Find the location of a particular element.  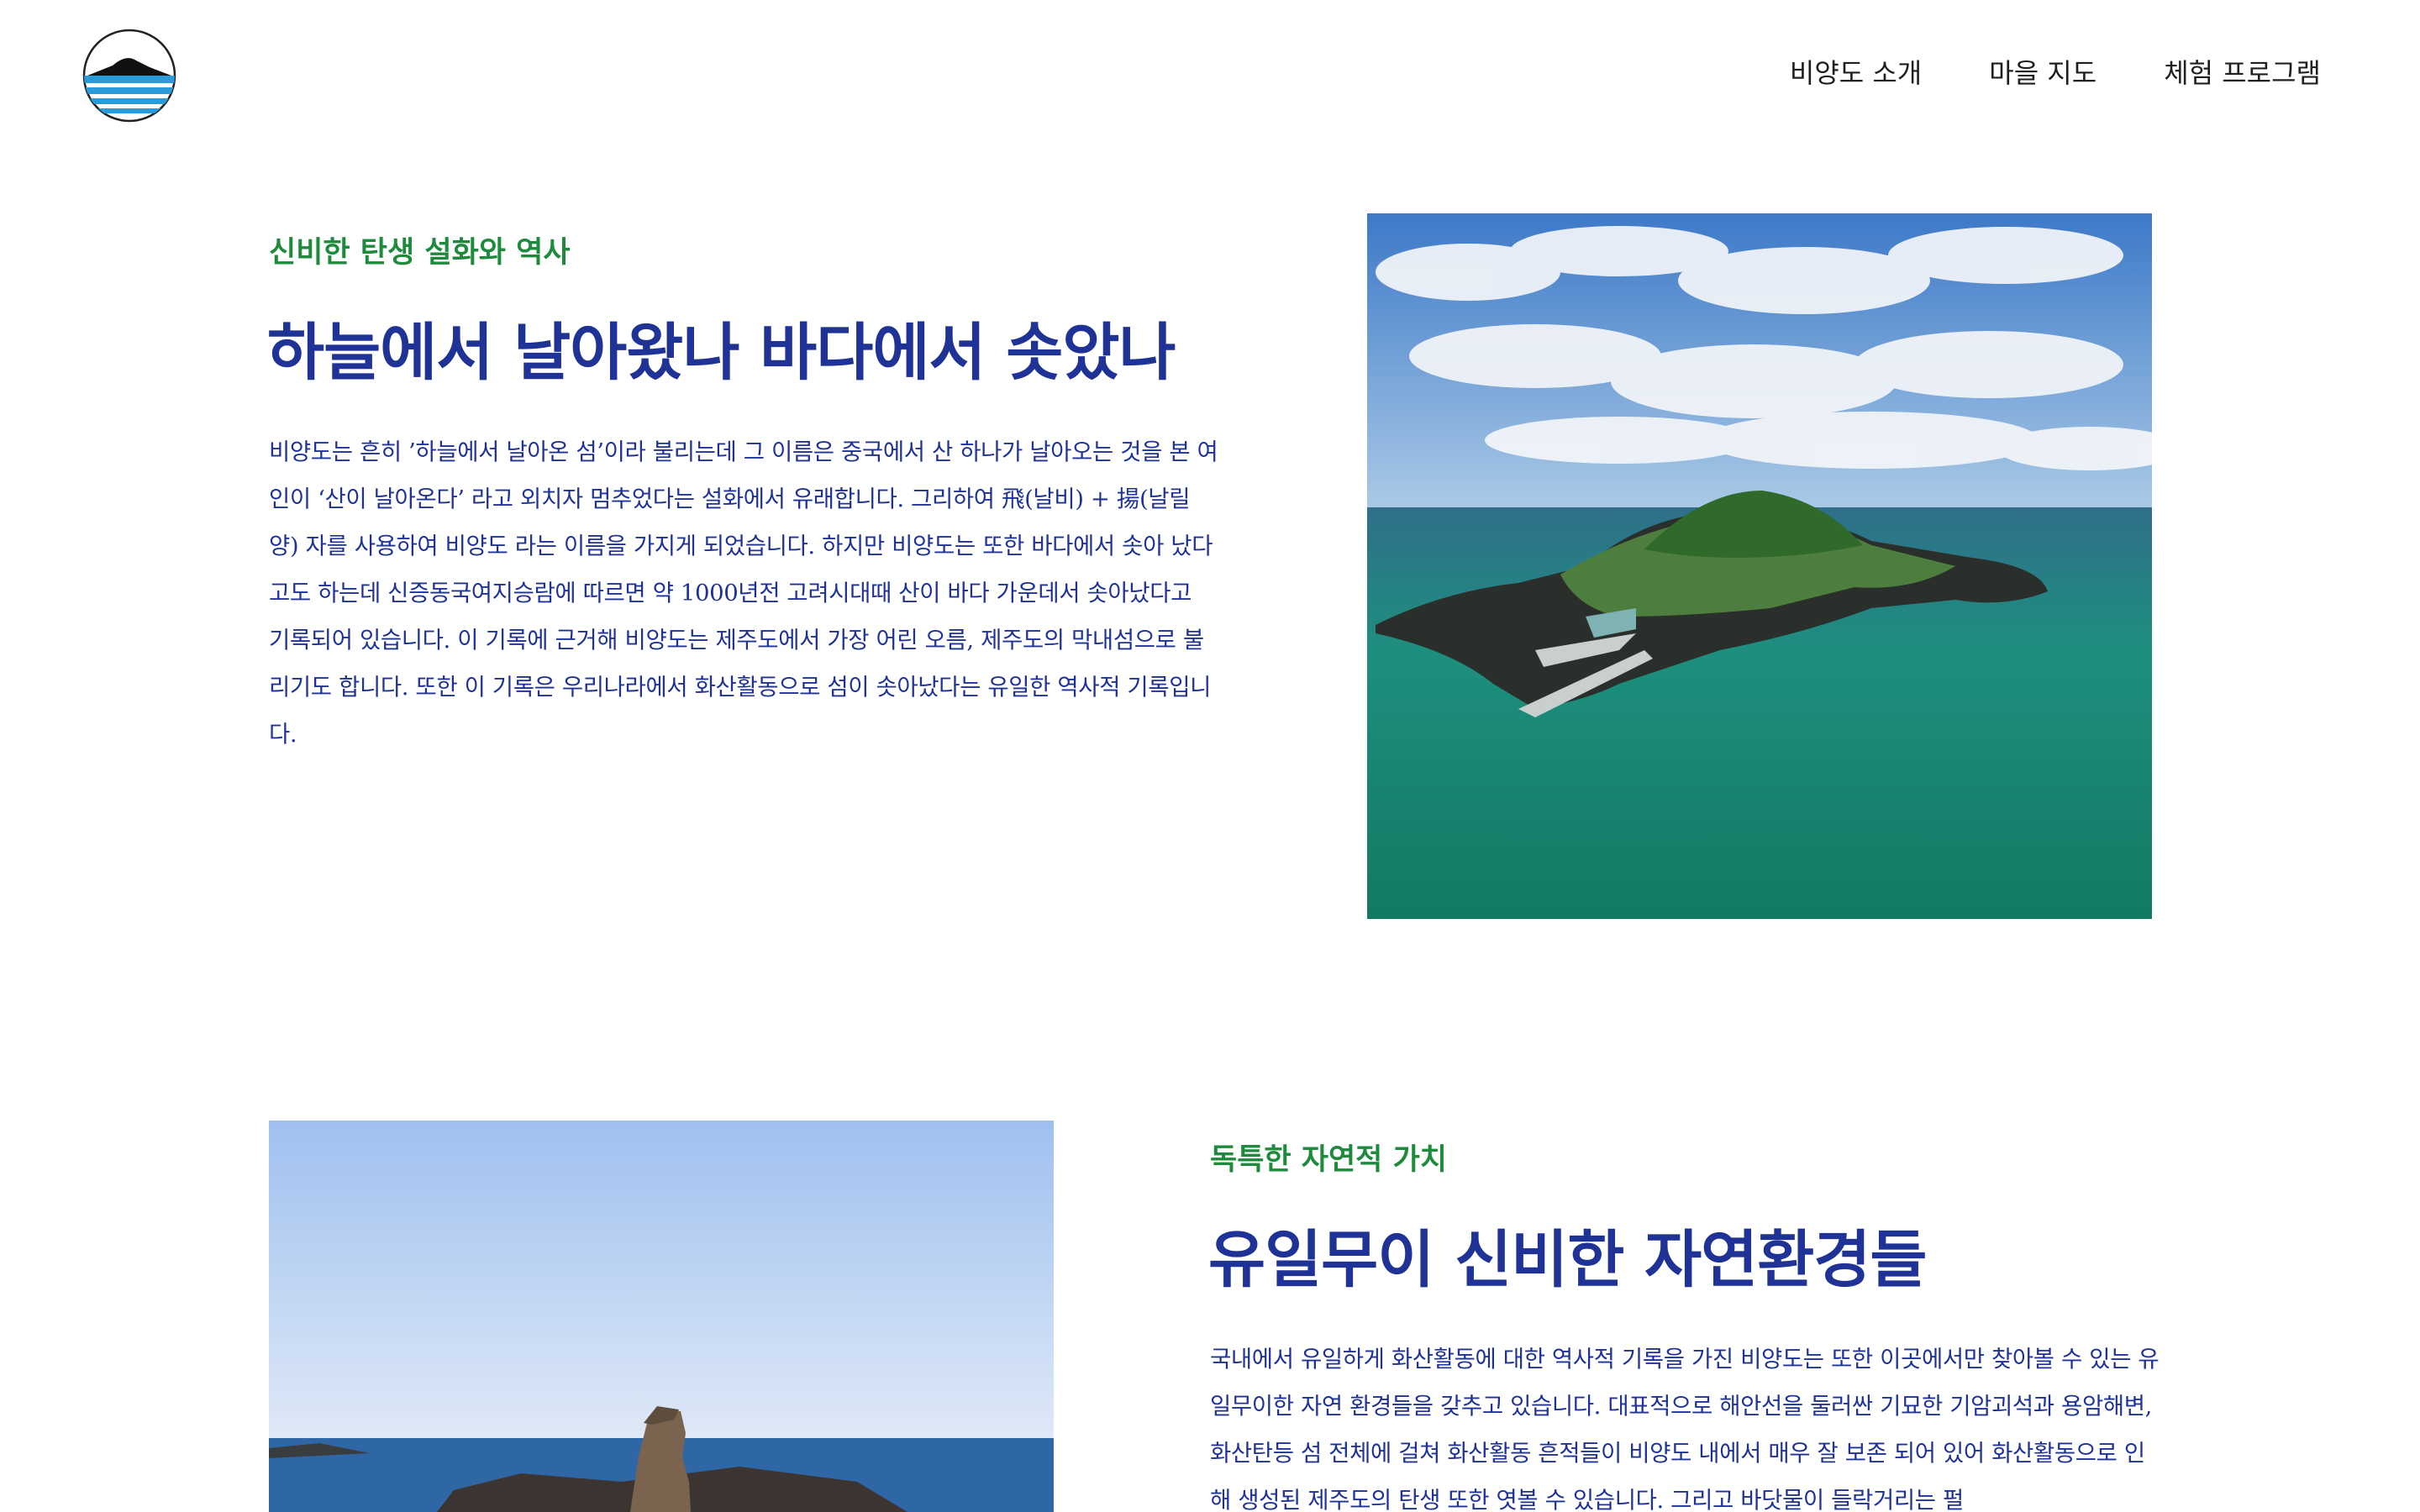

section2-eyebrow: 독특한 자연적 가치 is located at coordinates (1328, 1160).